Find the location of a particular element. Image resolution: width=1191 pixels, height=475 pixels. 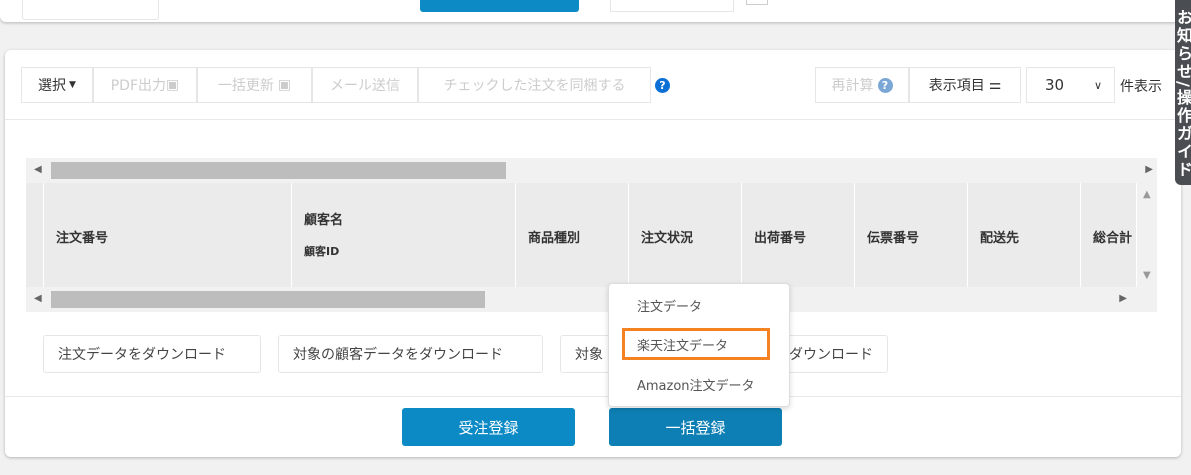

per-page-select: 30 ∨ is located at coordinates (1070, 85).